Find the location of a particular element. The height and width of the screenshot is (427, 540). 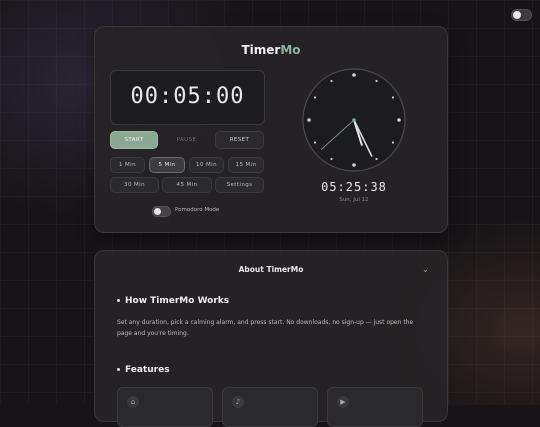

brand-name-accent: Mo is located at coordinates (290, 50).